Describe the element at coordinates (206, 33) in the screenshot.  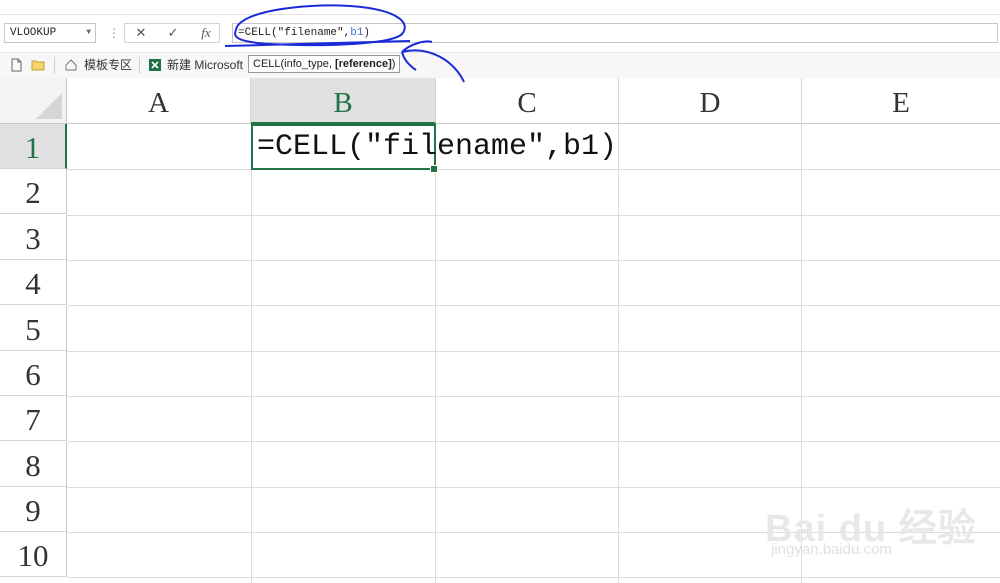
I see `insert-function-icon: fx` at that location.